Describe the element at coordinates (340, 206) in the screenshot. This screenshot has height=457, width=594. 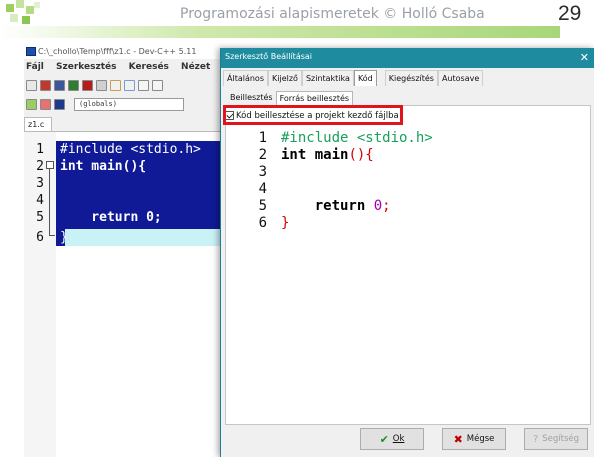
I see `keyword-return: return` at that location.